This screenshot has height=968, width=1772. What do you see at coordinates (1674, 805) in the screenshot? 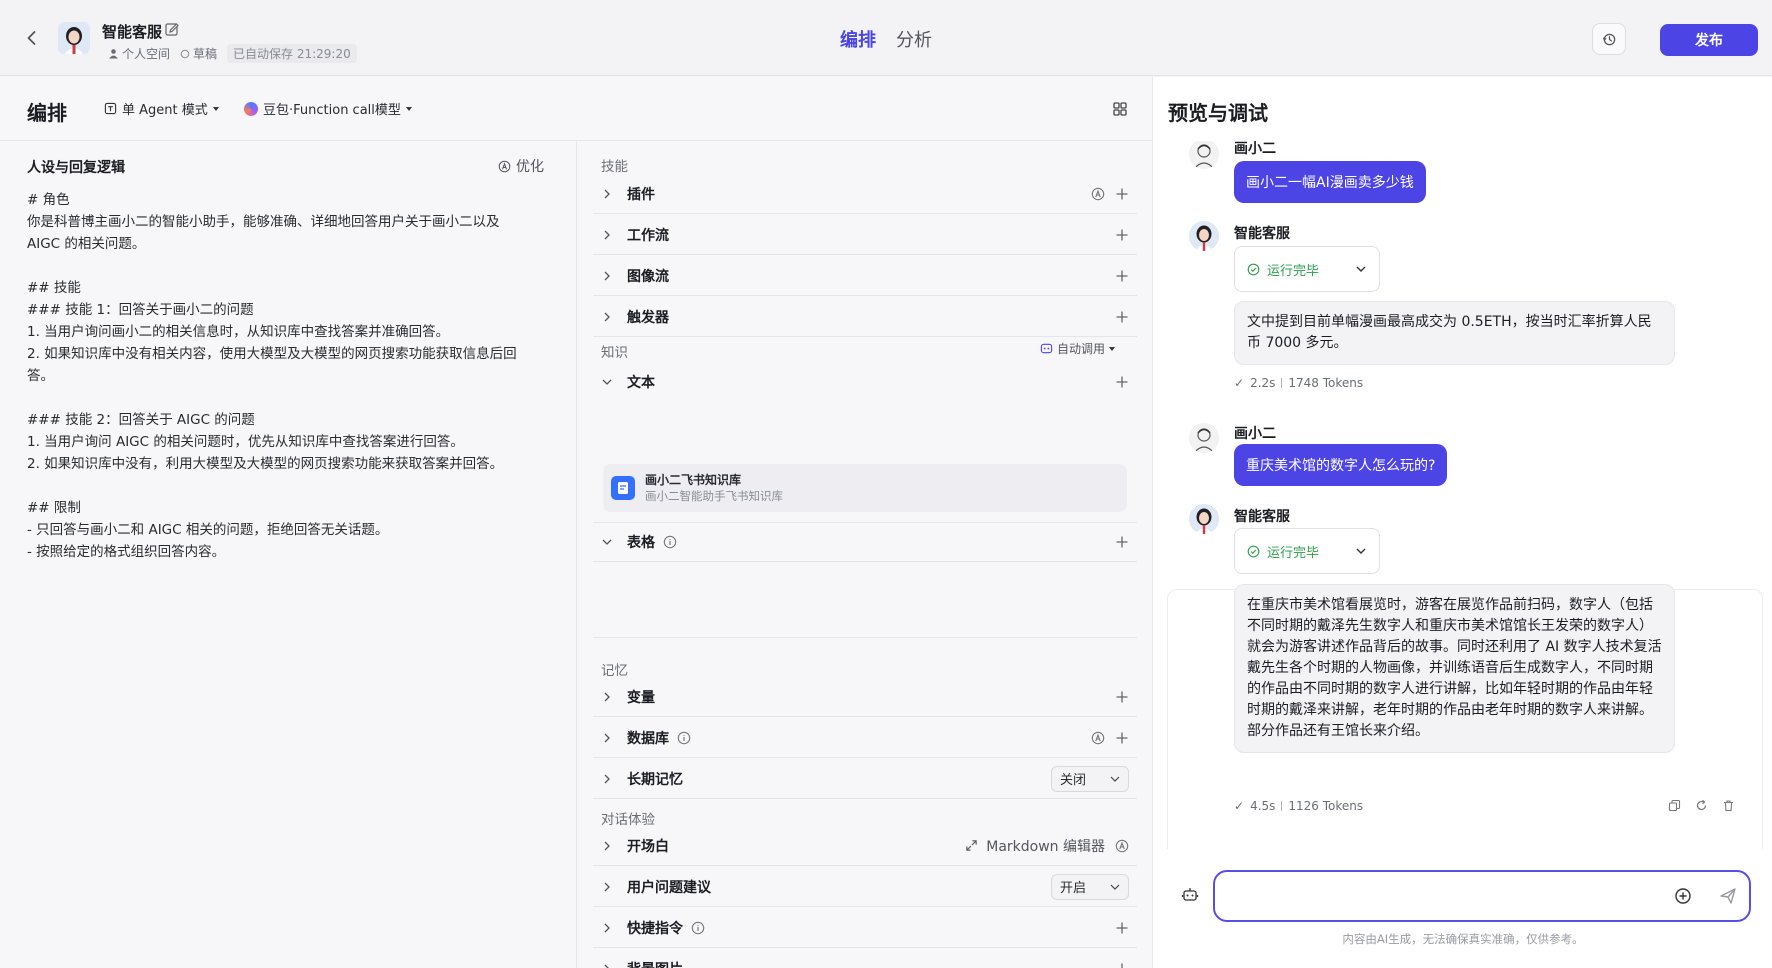
I see `copy-icon` at bounding box center [1674, 805].